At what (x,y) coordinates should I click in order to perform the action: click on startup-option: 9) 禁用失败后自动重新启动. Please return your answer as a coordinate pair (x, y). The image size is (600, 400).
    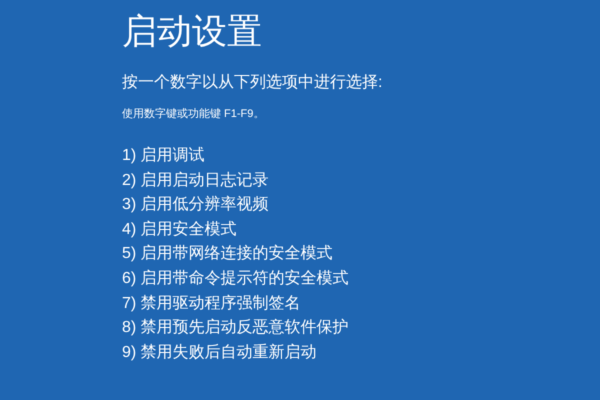
    Looking at the image, I should click on (219, 353).